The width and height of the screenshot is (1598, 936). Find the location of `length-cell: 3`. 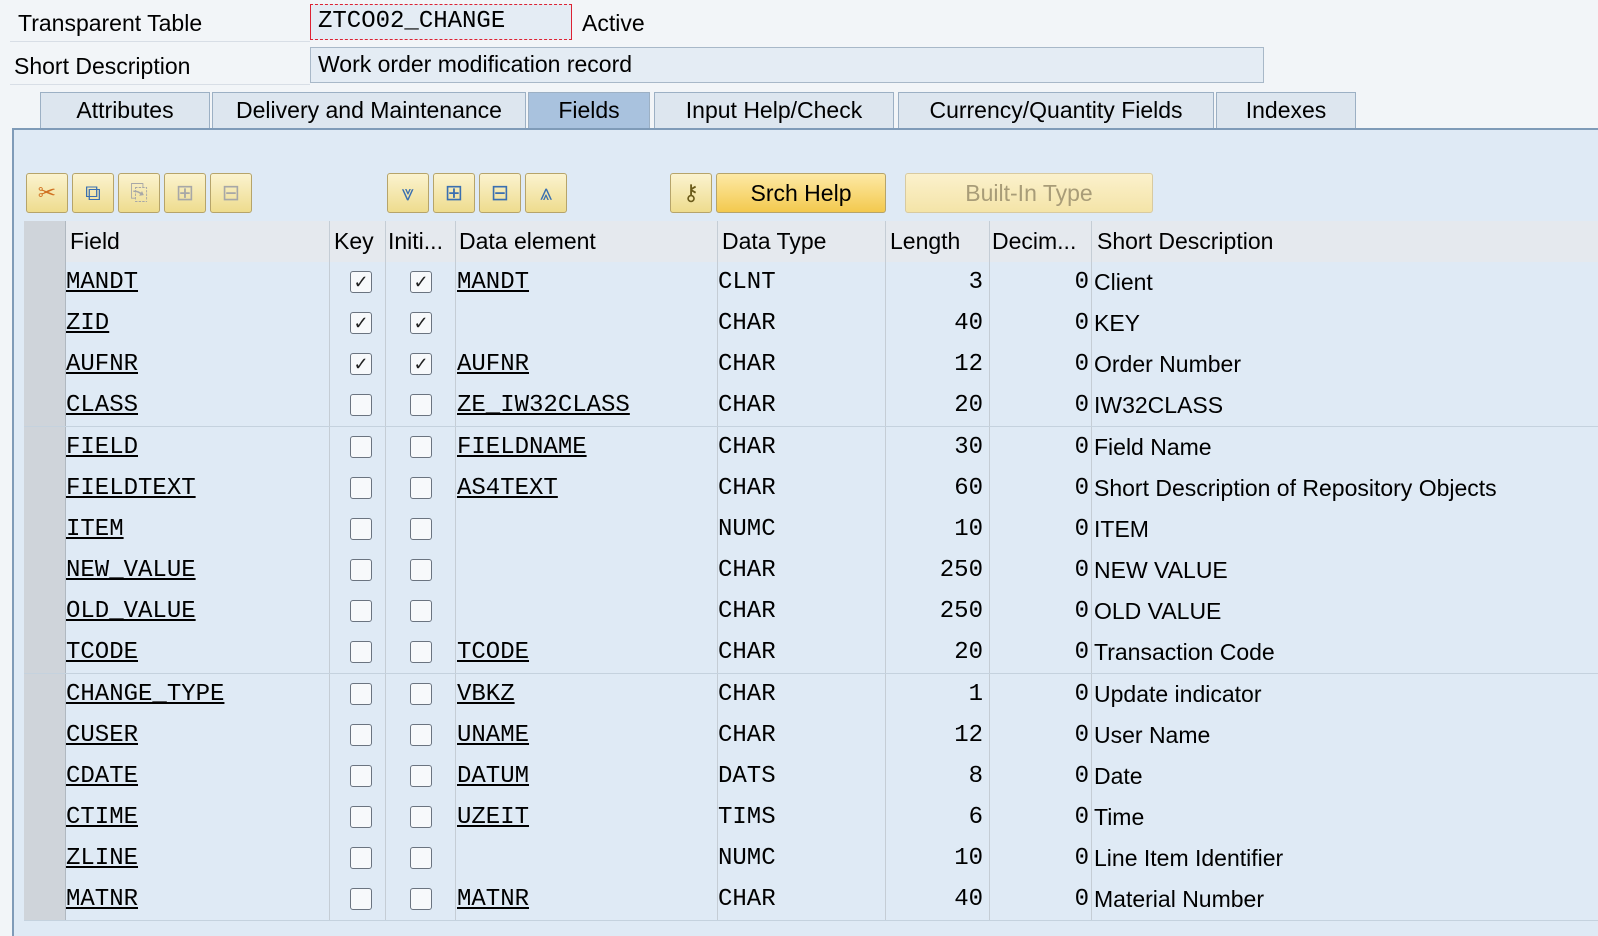

length-cell: 3 is located at coordinates (938, 282).